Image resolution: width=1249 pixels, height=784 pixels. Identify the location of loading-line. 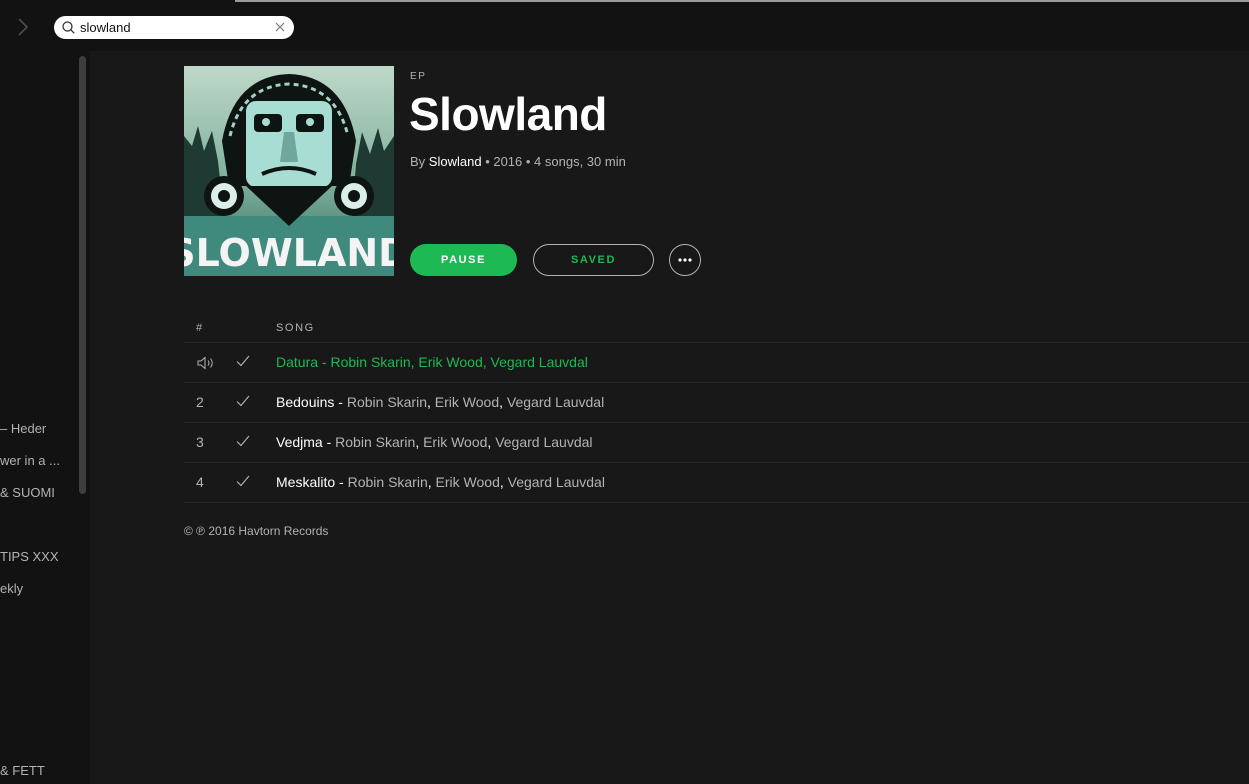
(742, 1).